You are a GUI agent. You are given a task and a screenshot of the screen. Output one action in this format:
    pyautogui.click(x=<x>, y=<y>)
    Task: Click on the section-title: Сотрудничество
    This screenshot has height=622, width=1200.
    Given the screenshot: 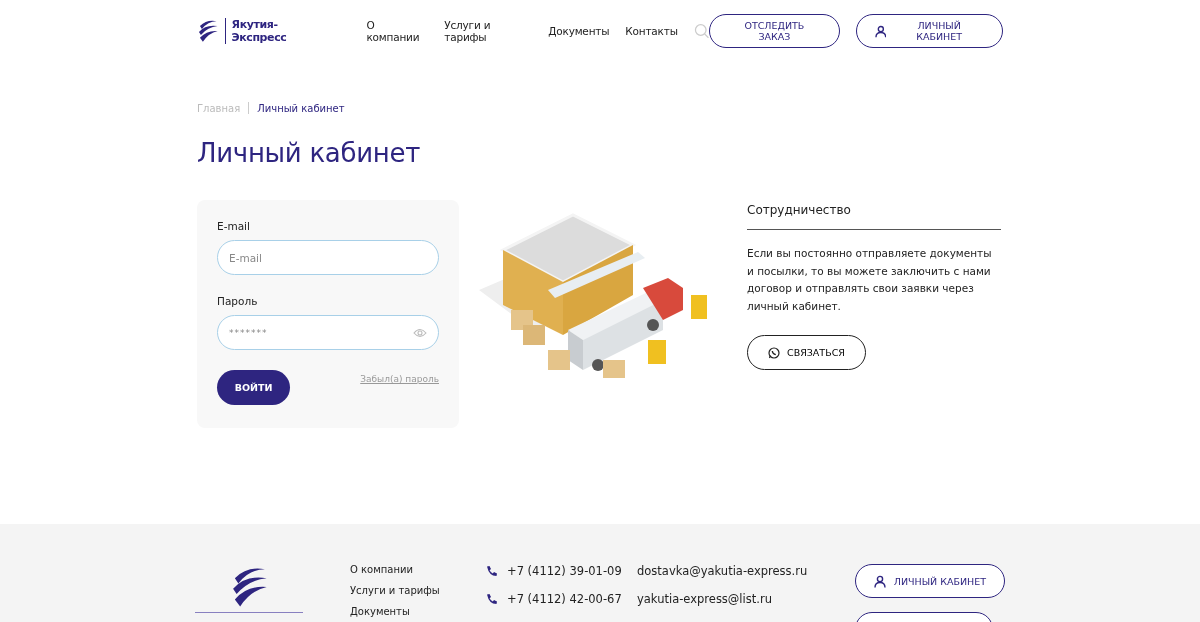 What is the action you would take?
    pyautogui.click(x=799, y=210)
    